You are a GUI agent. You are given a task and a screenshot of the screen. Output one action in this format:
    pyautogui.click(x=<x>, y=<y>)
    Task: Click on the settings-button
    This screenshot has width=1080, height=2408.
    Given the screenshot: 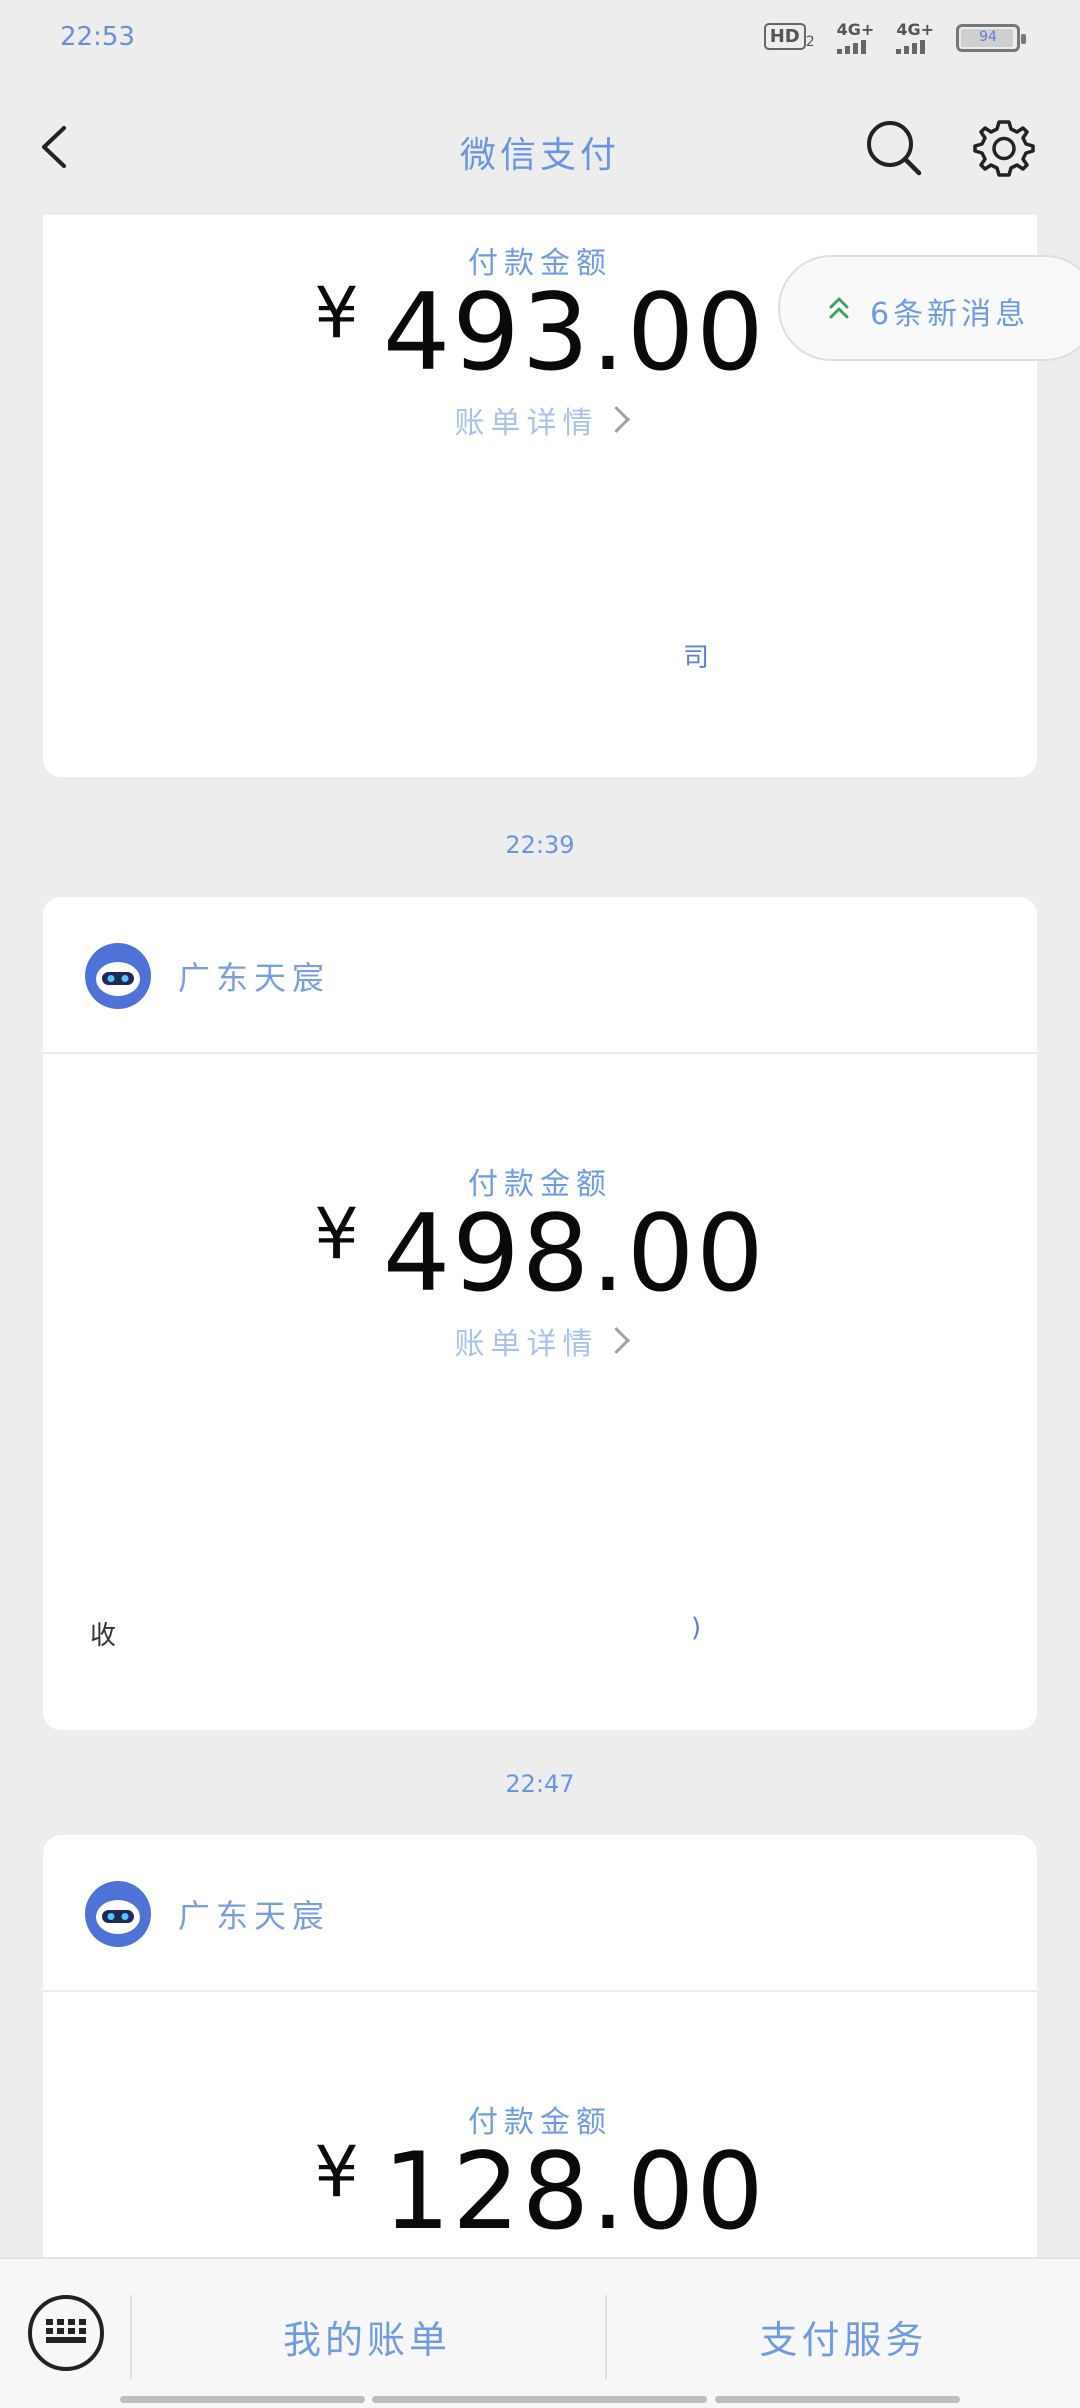 What is the action you would take?
    pyautogui.click(x=1004, y=148)
    